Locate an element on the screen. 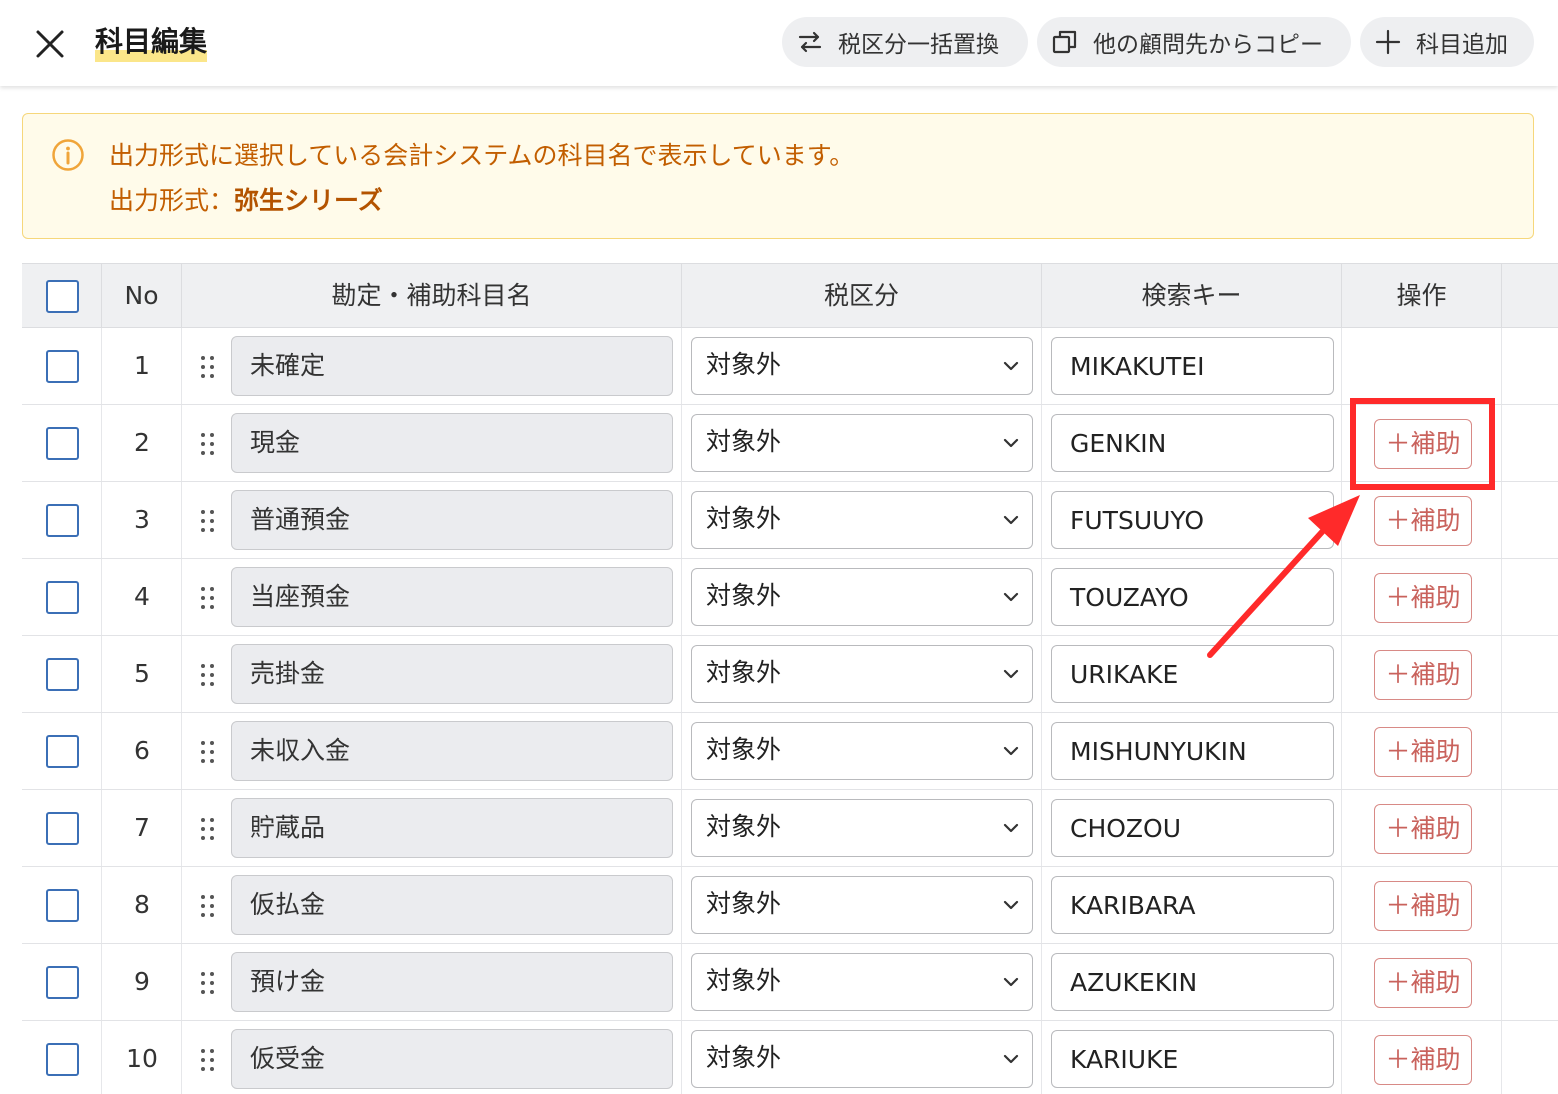 Image resolution: width=1558 pixels, height=1094 pixels. account-name-field: 仮受金 is located at coordinates (452, 1059).